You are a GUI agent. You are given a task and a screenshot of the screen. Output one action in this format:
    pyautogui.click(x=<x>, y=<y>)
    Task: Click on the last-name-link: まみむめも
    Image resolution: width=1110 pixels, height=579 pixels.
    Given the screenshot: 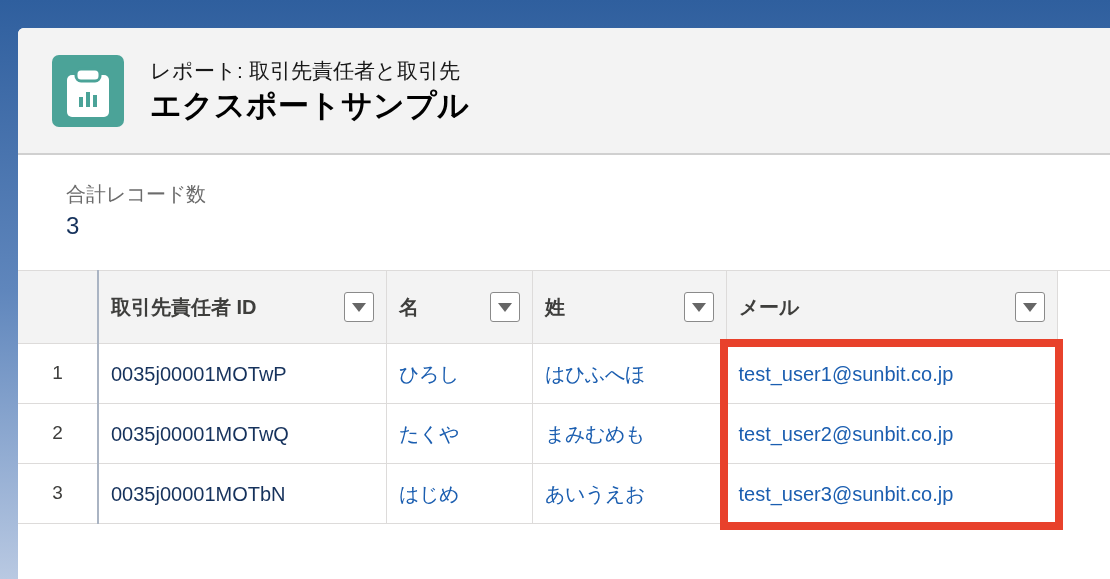 What is the action you would take?
    pyautogui.click(x=594, y=433)
    